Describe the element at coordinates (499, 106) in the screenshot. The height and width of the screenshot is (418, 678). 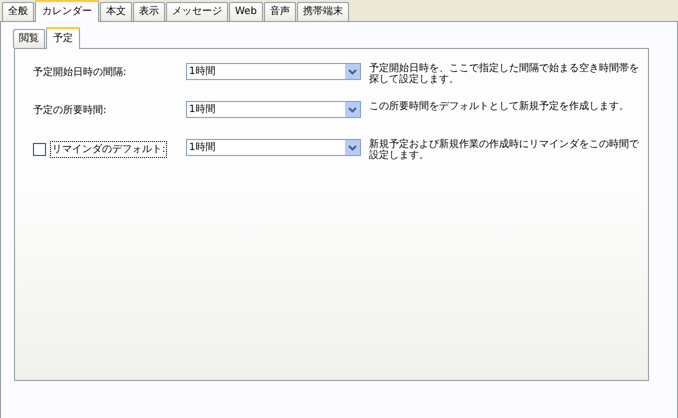
I see `description: この所要時間をデフォルトとして新規予定を作成します。` at that location.